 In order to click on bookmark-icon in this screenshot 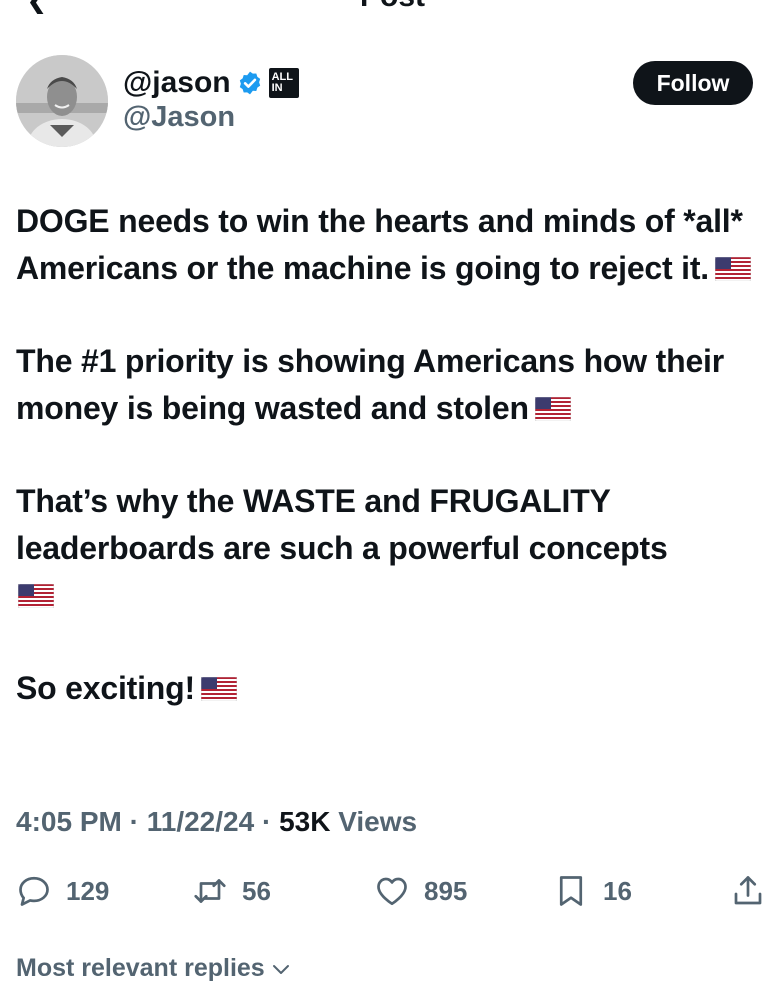, I will do `click(571, 891)`.